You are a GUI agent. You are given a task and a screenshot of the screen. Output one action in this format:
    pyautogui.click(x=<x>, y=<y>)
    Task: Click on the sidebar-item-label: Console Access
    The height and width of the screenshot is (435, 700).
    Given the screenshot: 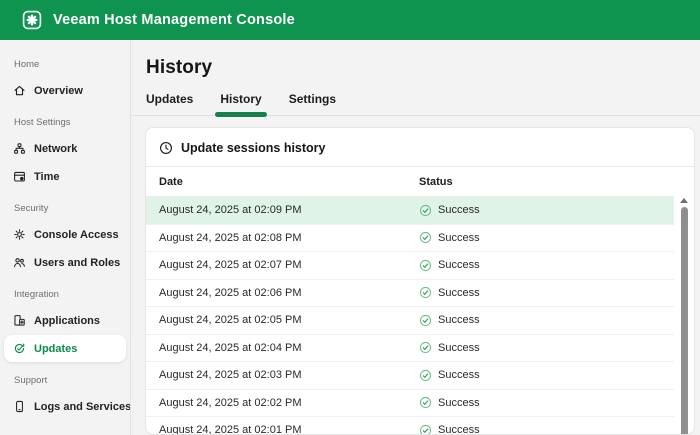 What is the action you would take?
    pyautogui.click(x=76, y=234)
    